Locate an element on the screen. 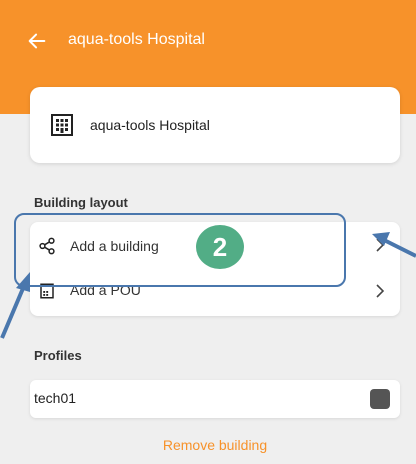 This screenshot has height=464, width=416. annotation-highlight-box is located at coordinates (180, 250).